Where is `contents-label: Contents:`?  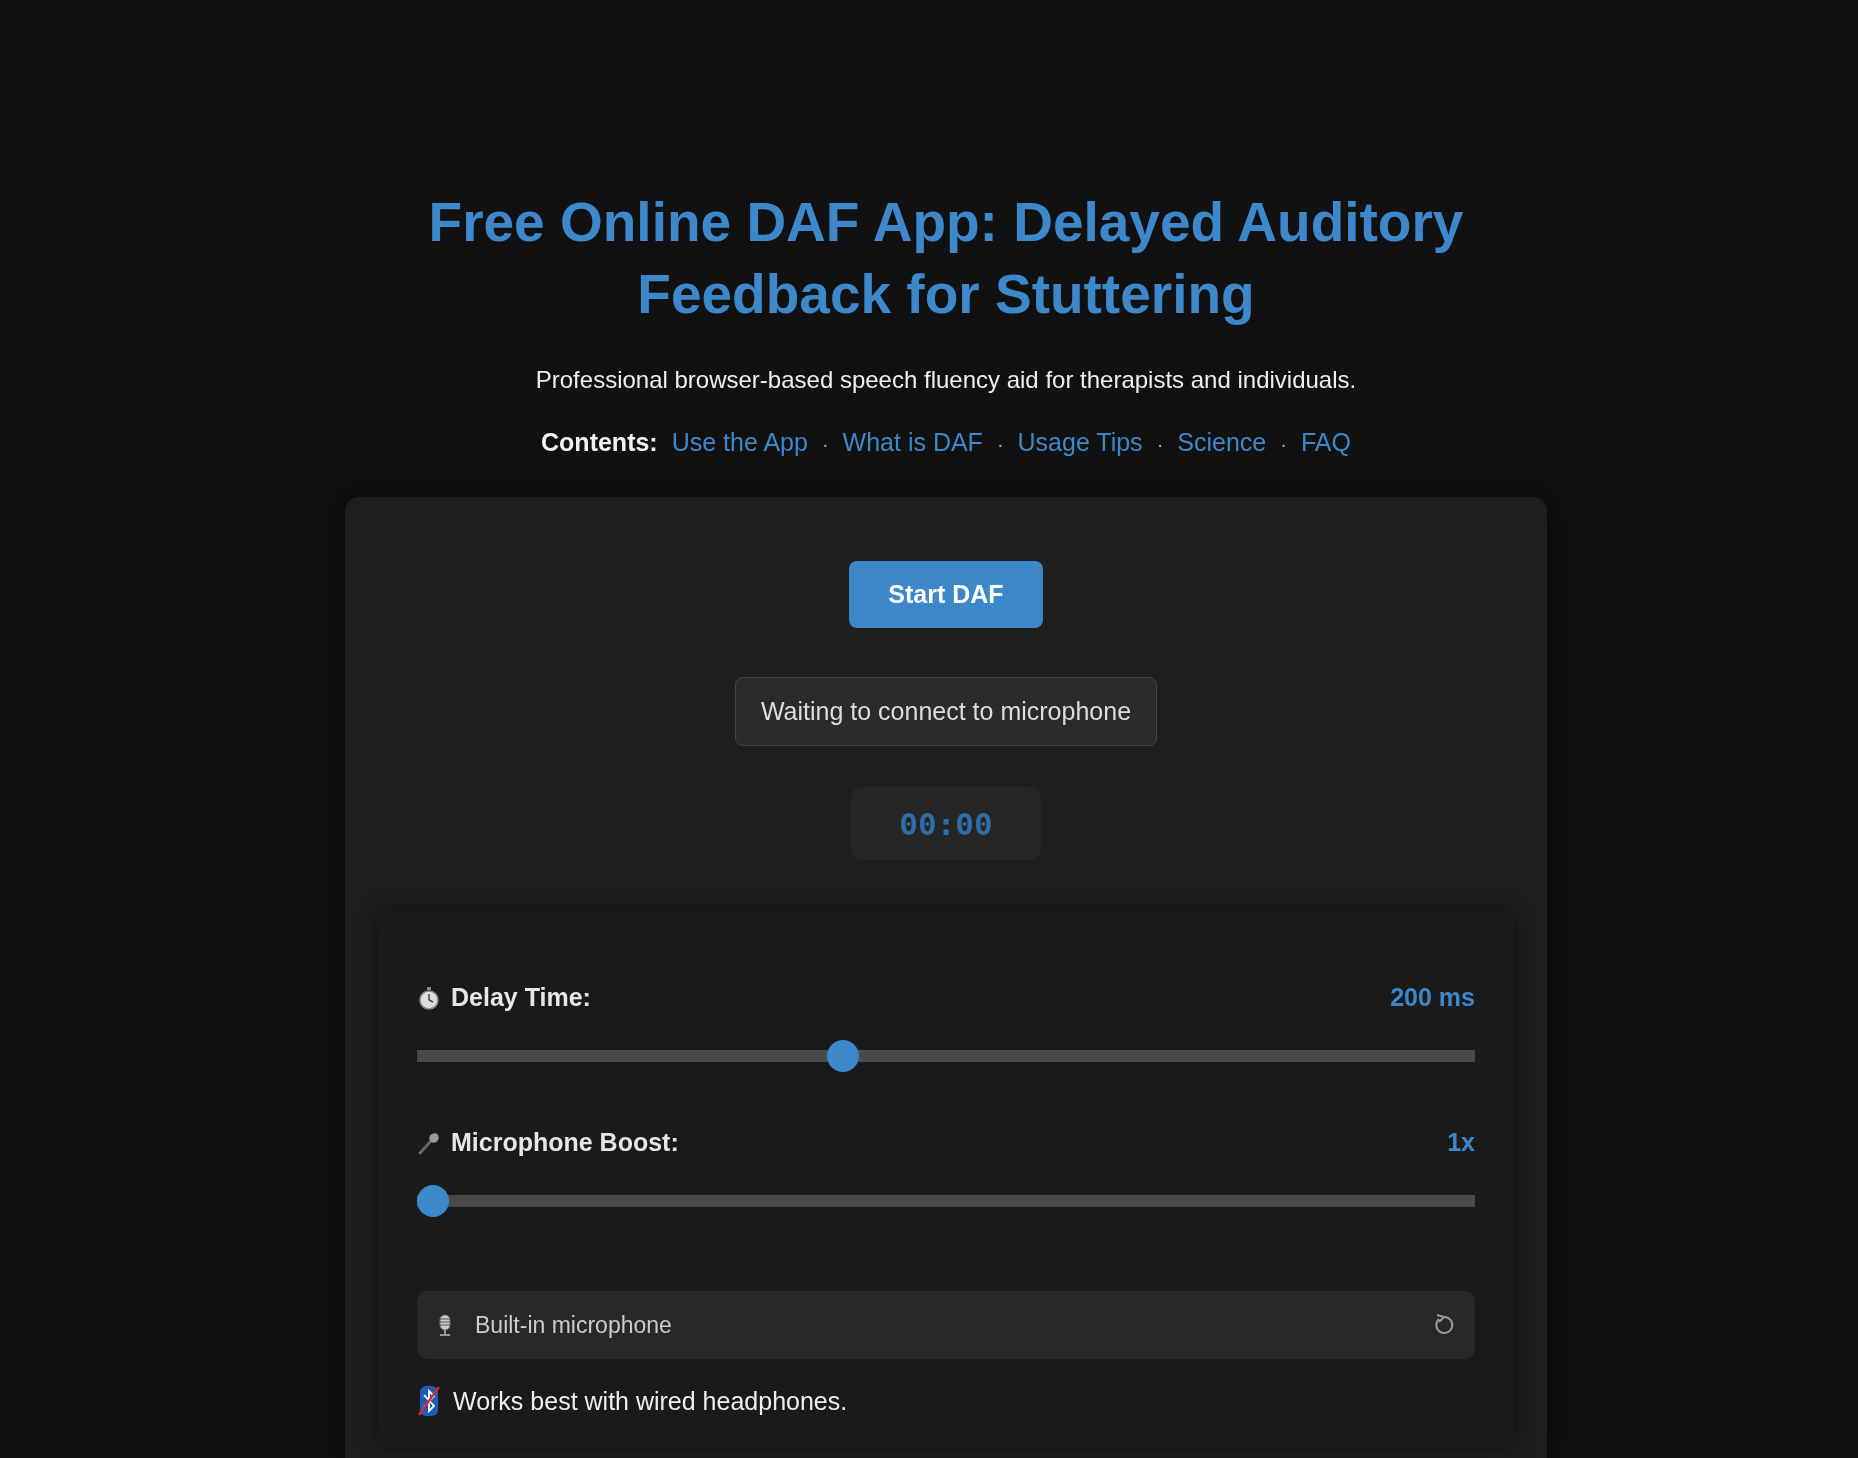
contents-label: Contents: is located at coordinates (599, 442).